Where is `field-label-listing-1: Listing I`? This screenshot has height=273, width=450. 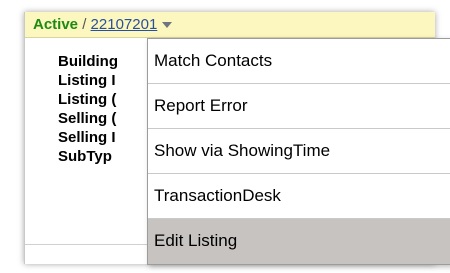 field-label-listing-1: Listing I is located at coordinates (87, 80).